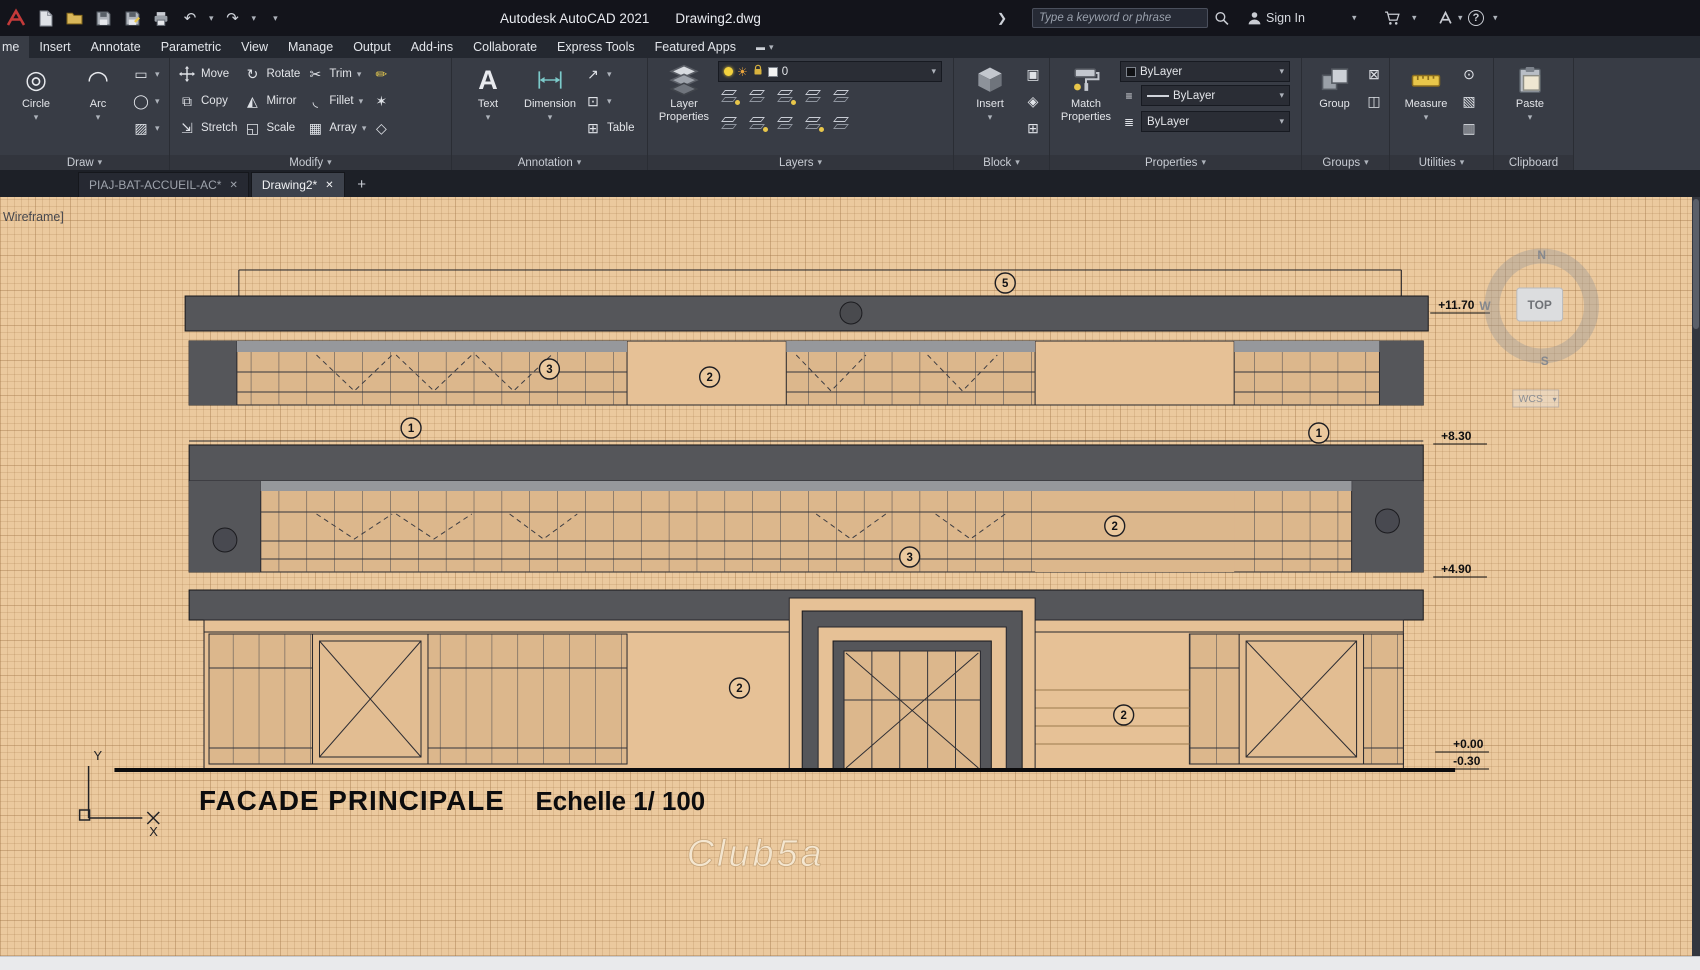 Image resolution: width=1700 pixels, height=970 pixels. What do you see at coordinates (145, 101) in the screenshot?
I see `ellipse-button: ◯ ▾` at bounding box center [145, 101].